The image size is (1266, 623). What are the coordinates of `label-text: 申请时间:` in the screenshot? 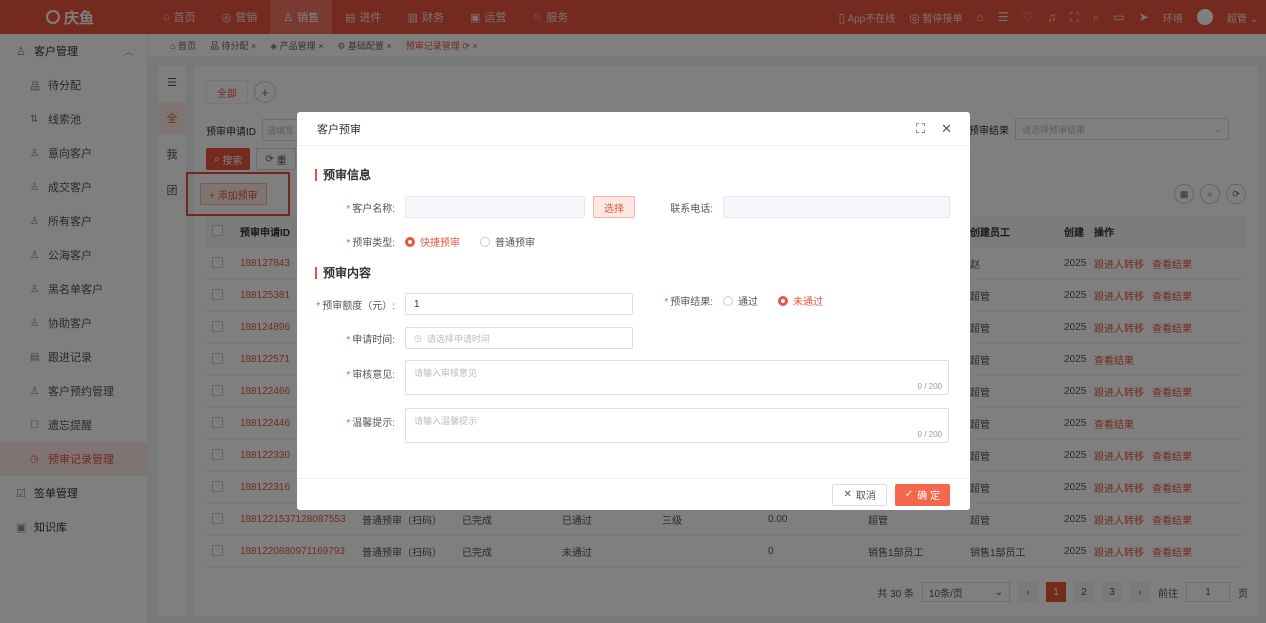 It's located at (373, 340).